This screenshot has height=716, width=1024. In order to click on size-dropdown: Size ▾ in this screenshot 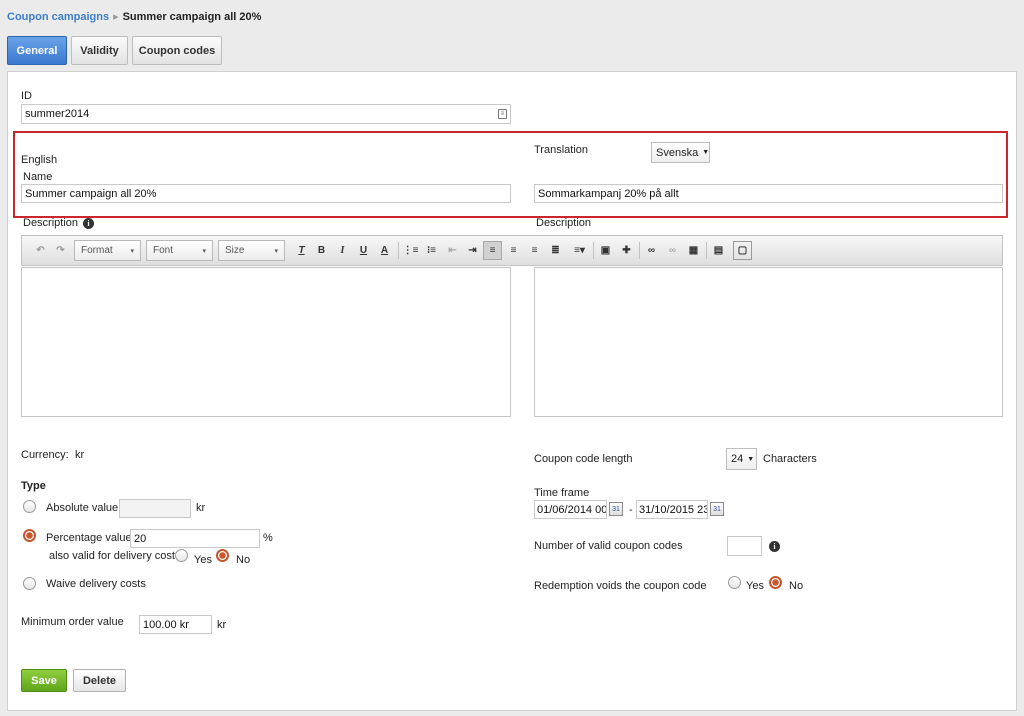, I will do `click(251, 250)`.